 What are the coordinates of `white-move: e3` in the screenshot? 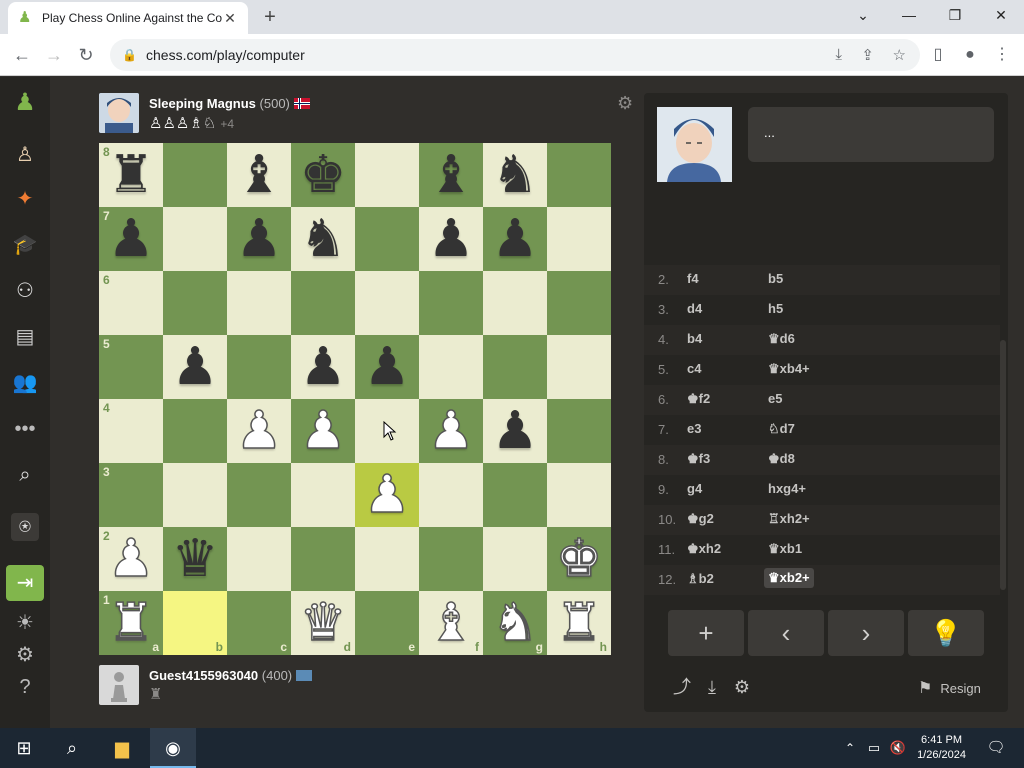 It's located at (694, 428).